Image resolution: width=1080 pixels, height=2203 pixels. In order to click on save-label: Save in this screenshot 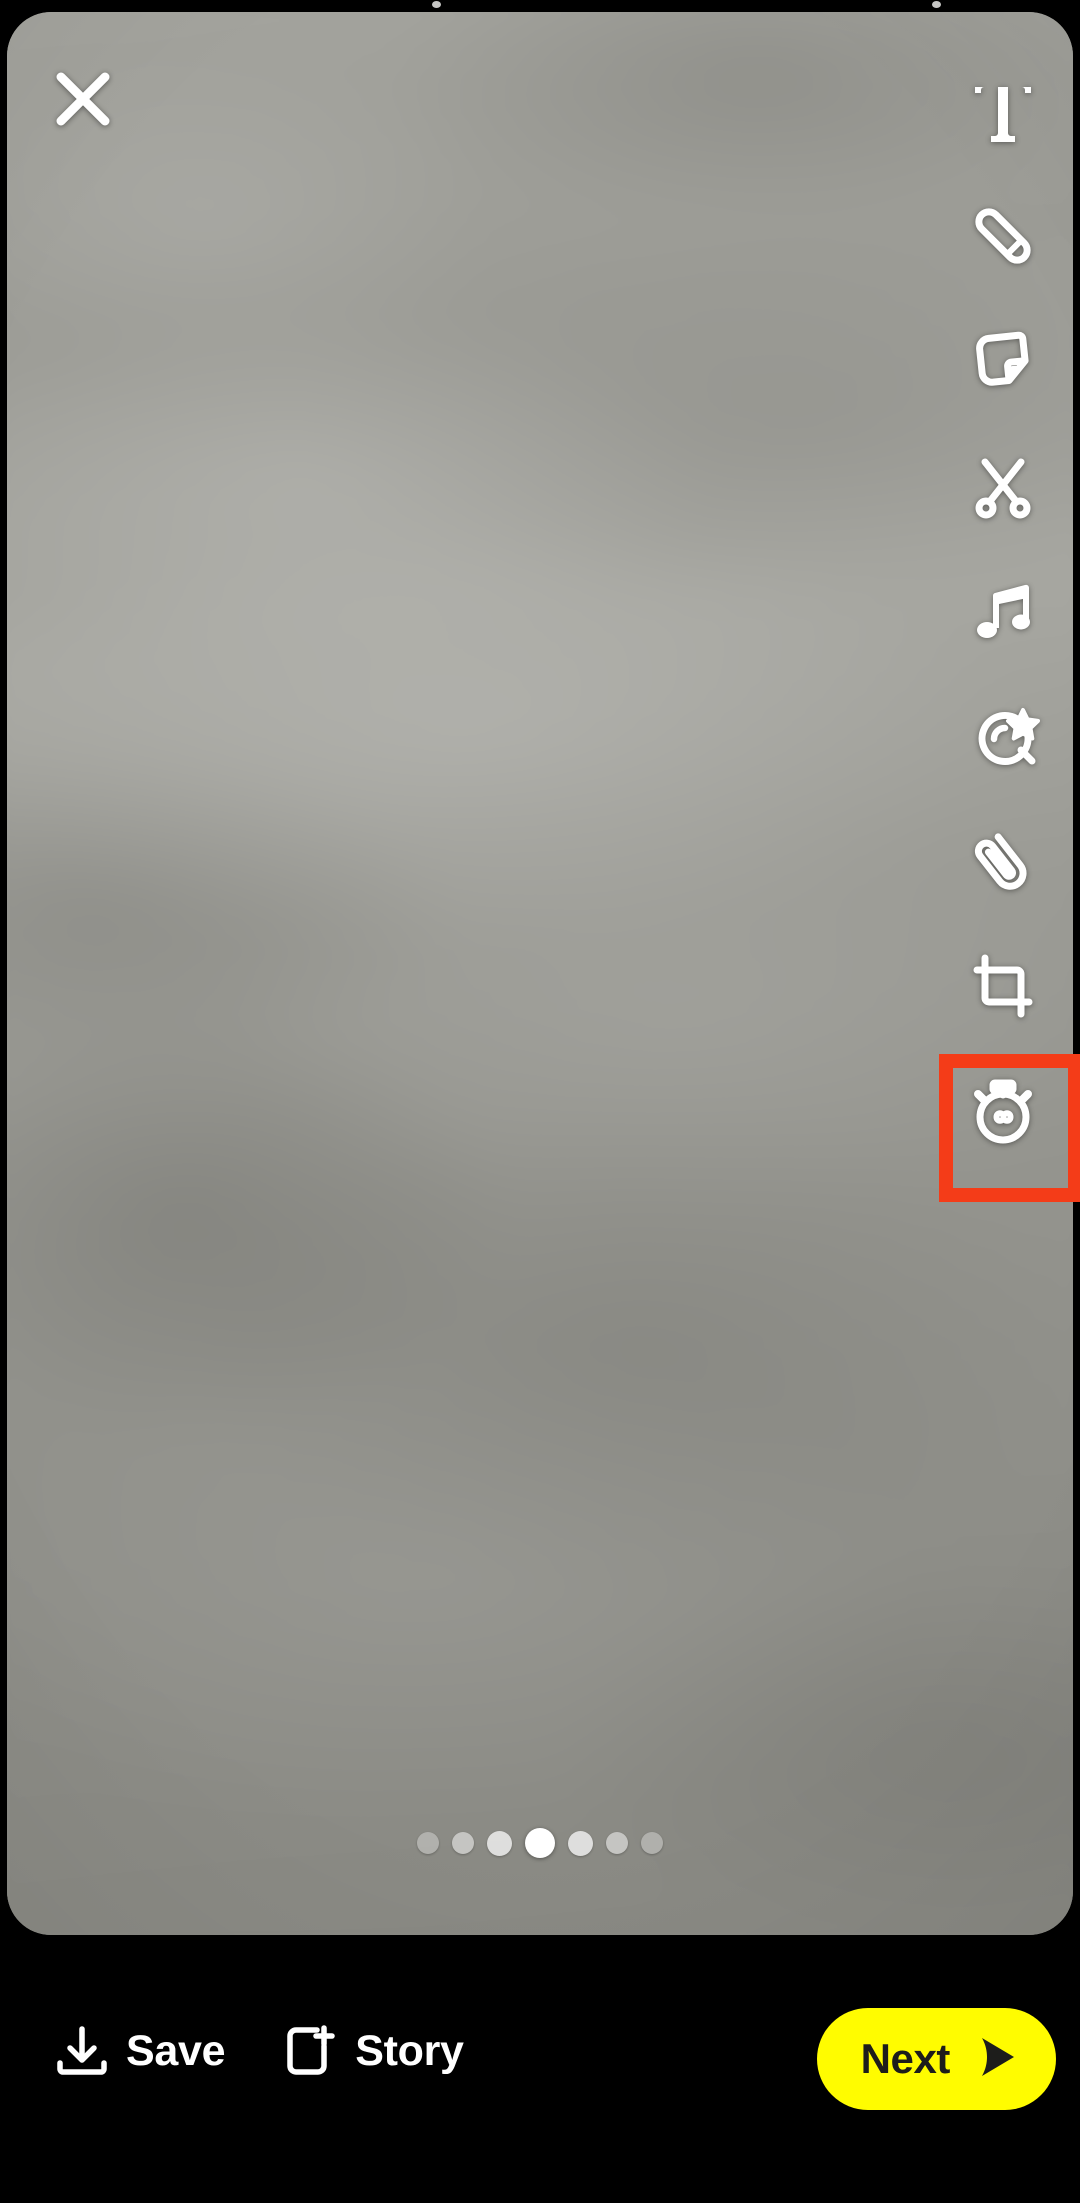, I will do `click(176, 2050)`.